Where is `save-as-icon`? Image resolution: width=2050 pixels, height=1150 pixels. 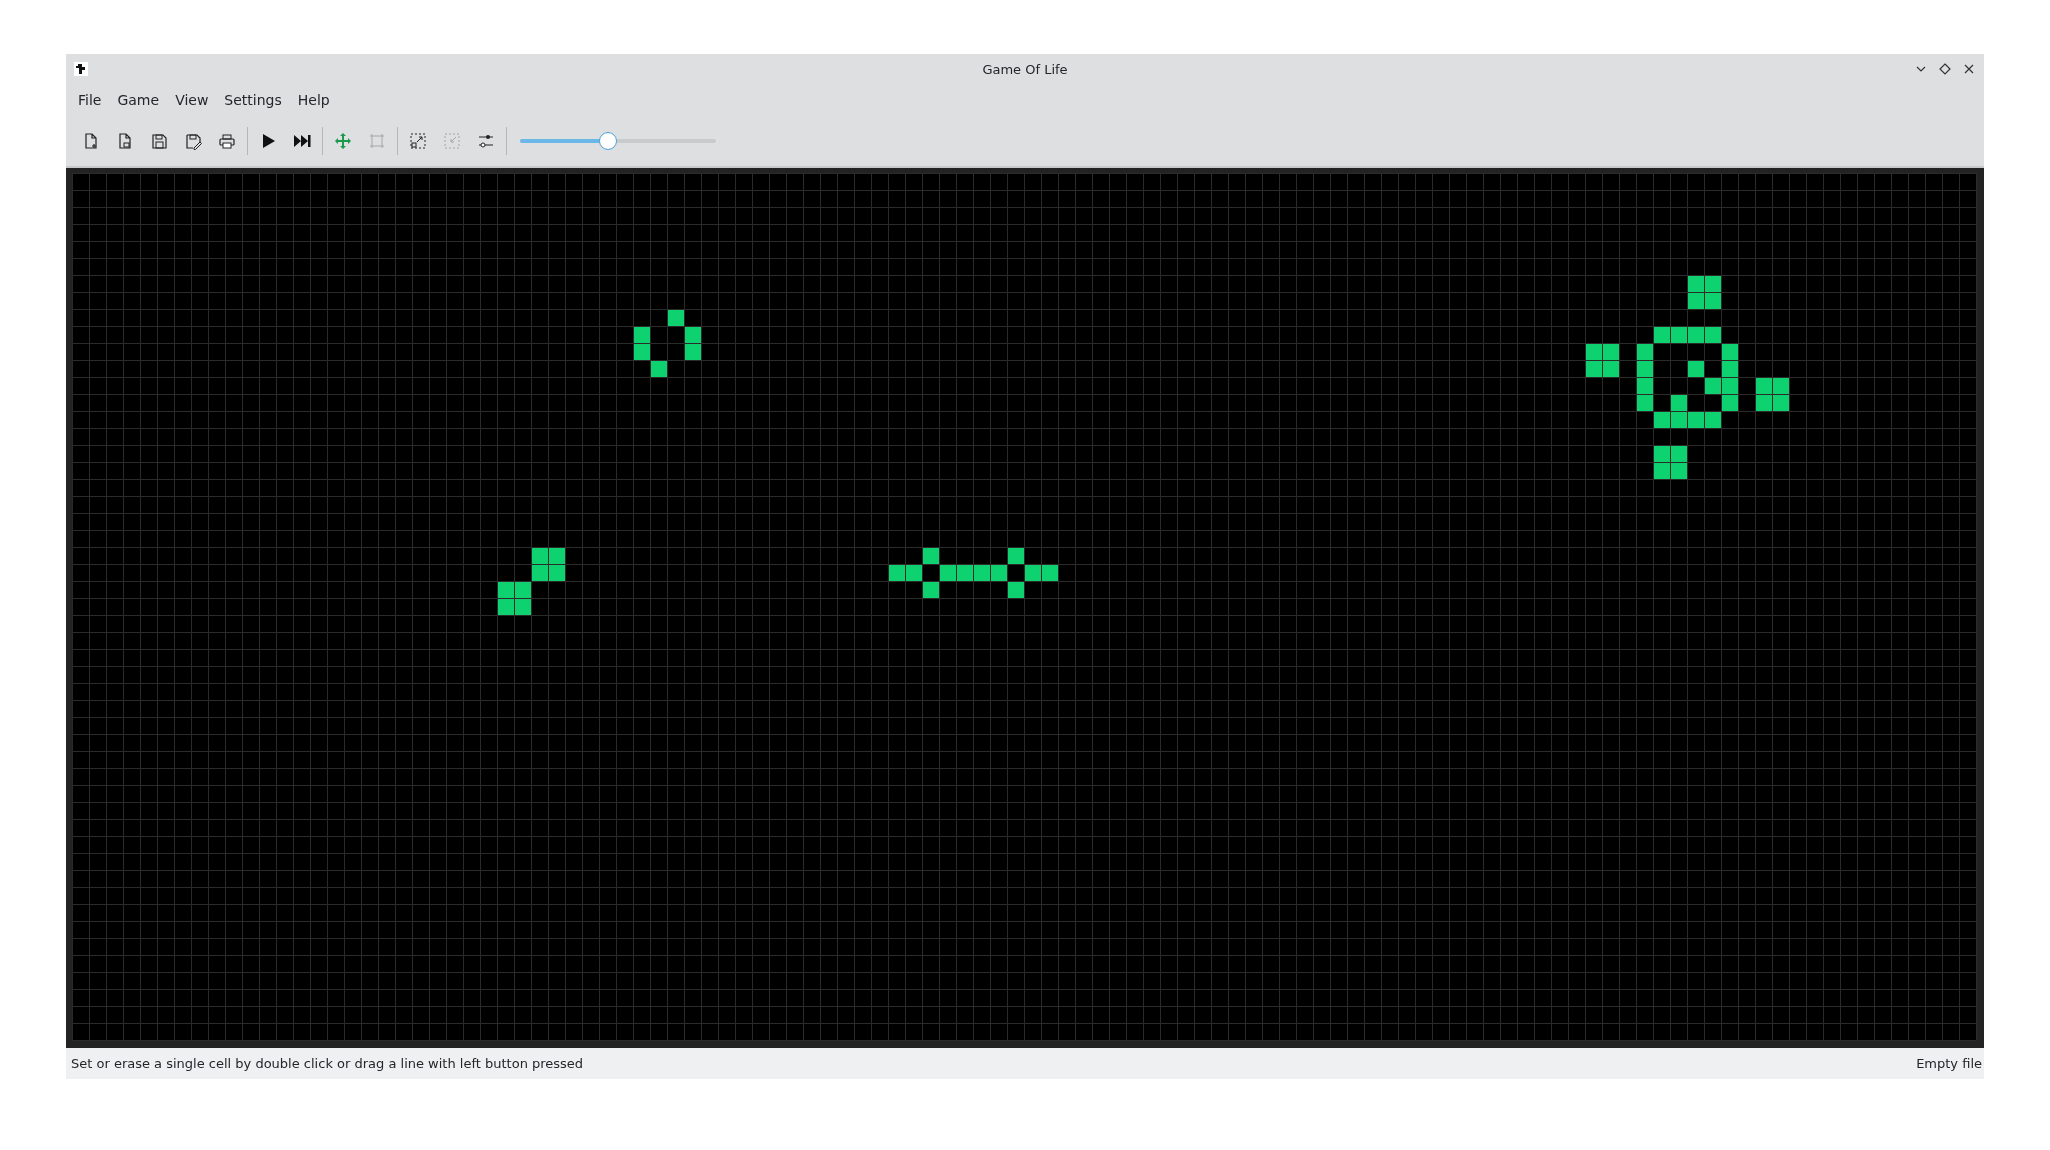 save-as-icon is located at coordinates (193, 141).